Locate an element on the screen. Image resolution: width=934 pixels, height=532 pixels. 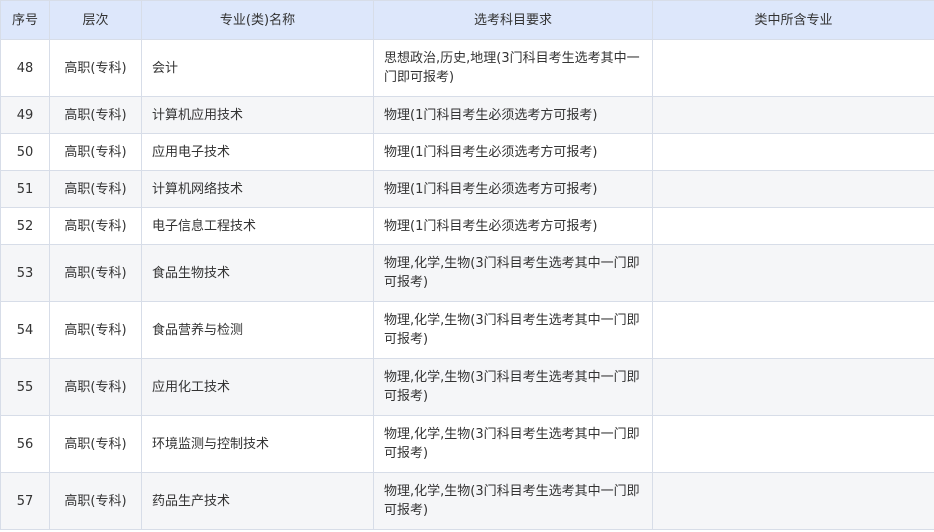
cell-name: 会计 is located at coordinates (257, 68).